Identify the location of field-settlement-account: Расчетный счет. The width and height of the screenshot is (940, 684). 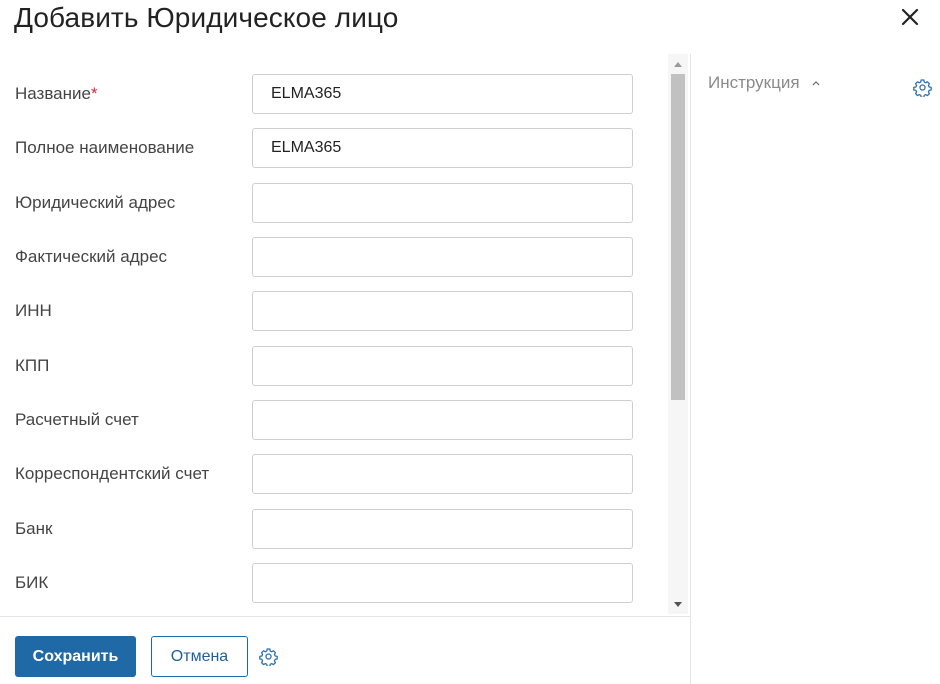
(330, 420).